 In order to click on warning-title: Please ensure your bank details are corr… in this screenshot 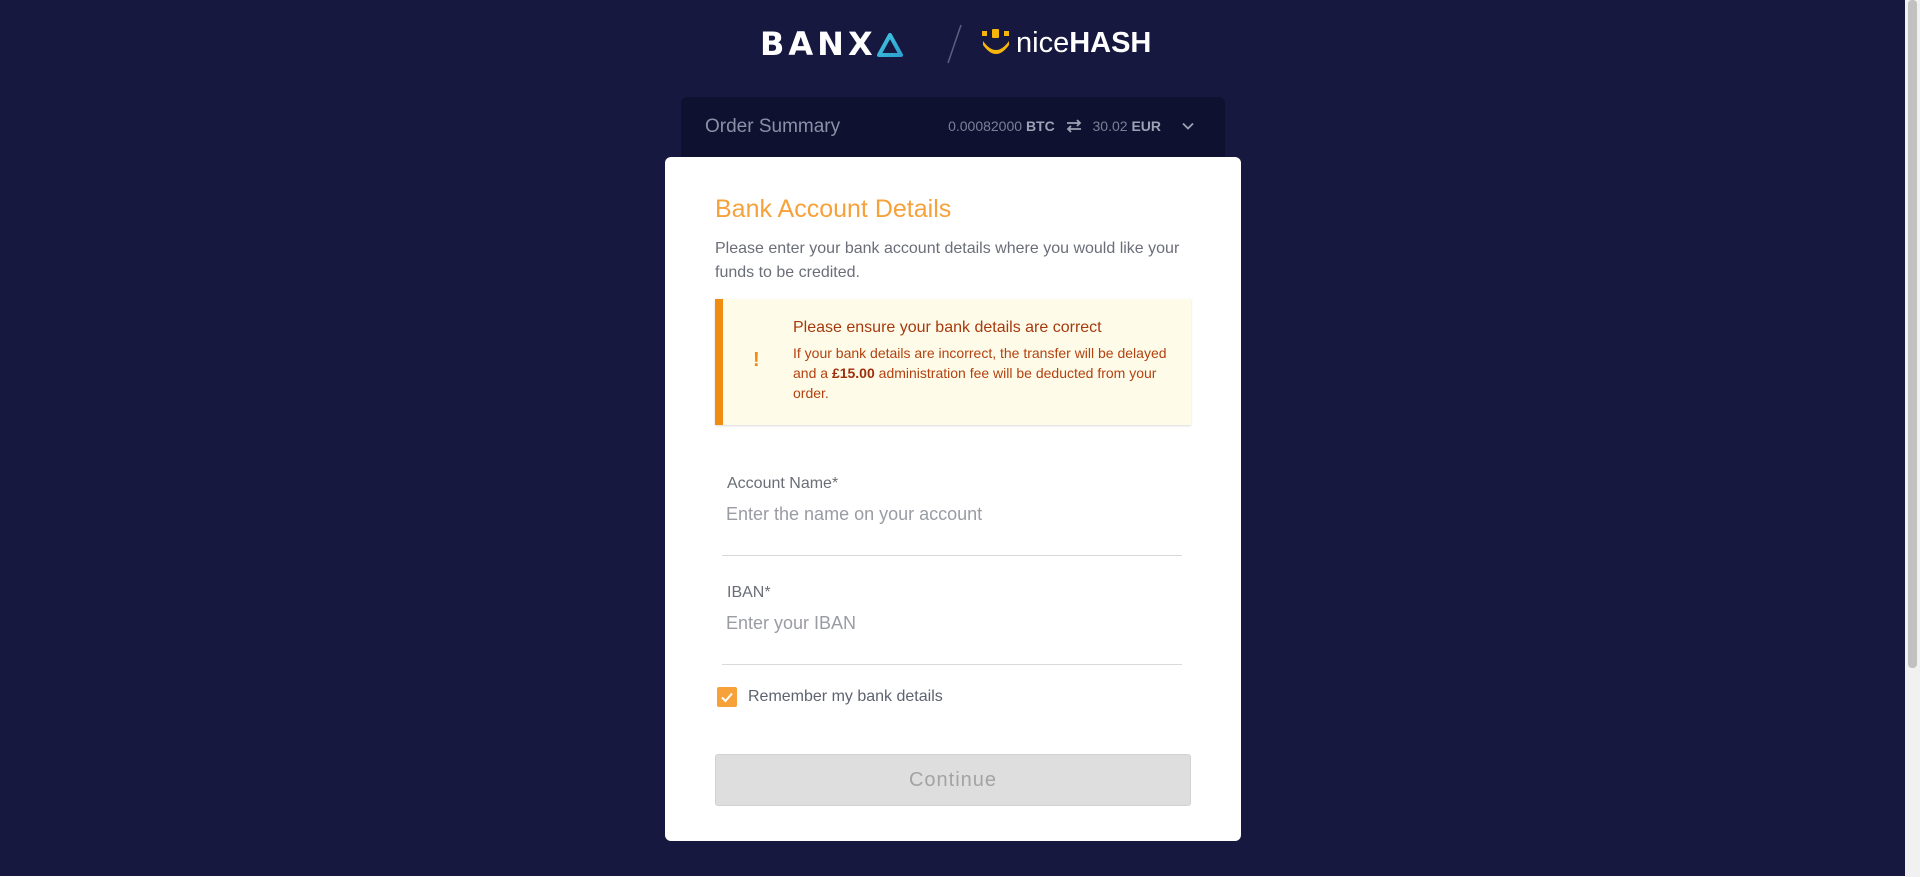, I will do `click(947, 327)`.